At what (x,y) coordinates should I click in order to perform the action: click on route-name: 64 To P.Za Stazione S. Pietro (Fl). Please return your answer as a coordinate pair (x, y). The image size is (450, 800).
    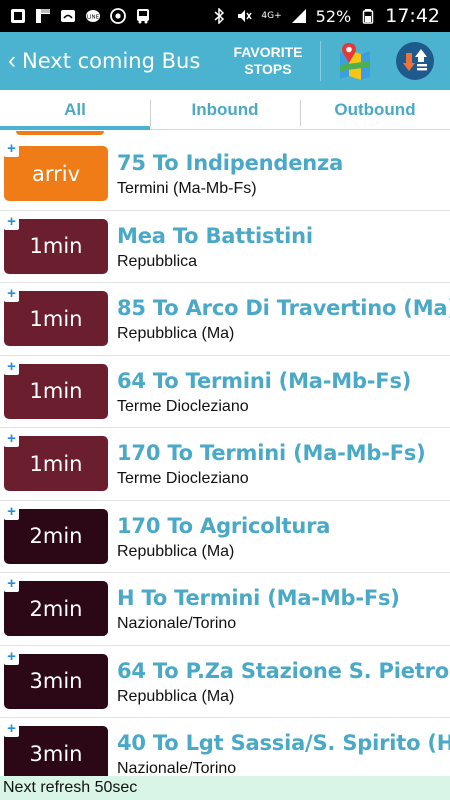
    Looking at the image, I should click on (283, 670).